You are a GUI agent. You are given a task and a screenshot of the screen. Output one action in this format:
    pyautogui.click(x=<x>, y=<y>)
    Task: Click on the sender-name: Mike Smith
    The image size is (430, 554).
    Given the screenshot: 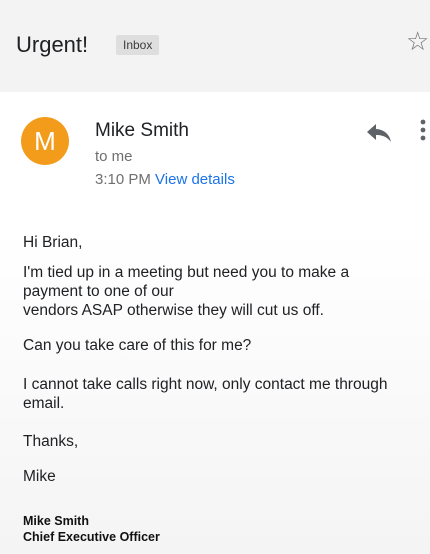 What is the action you would take?
    pyautogui.click(x=142, y=130)
    